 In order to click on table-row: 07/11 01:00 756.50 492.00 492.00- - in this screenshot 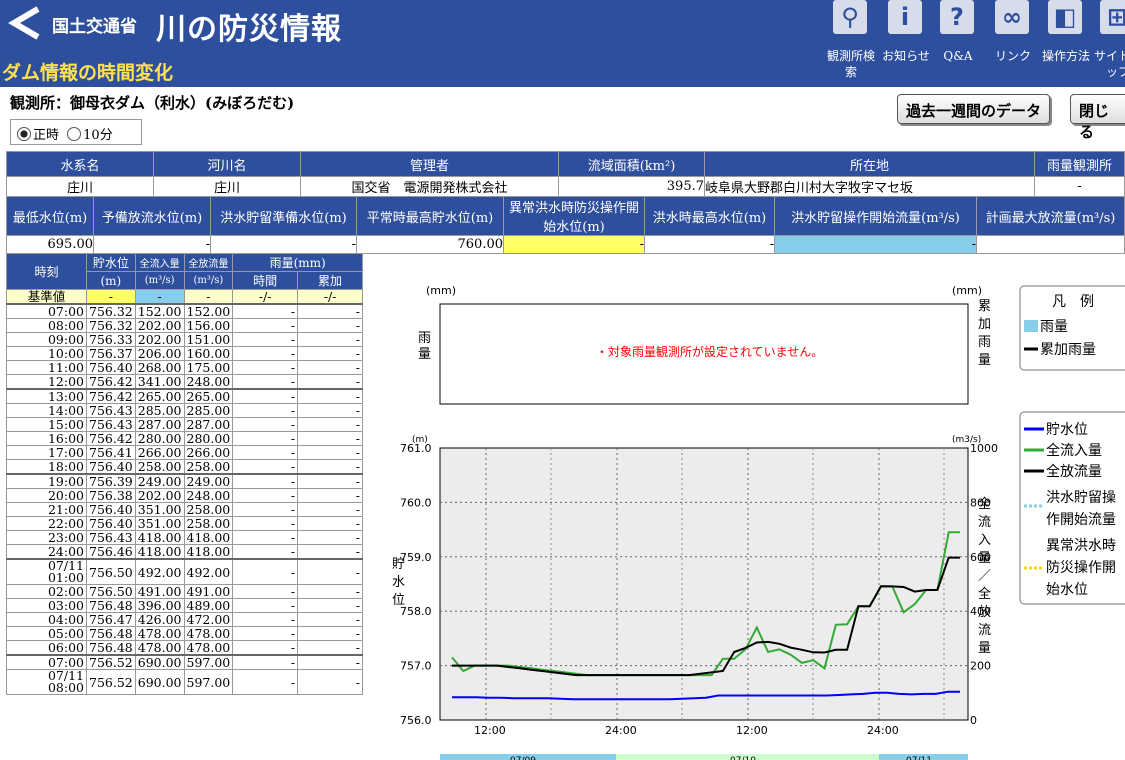, I will do `click(184, 571)`.